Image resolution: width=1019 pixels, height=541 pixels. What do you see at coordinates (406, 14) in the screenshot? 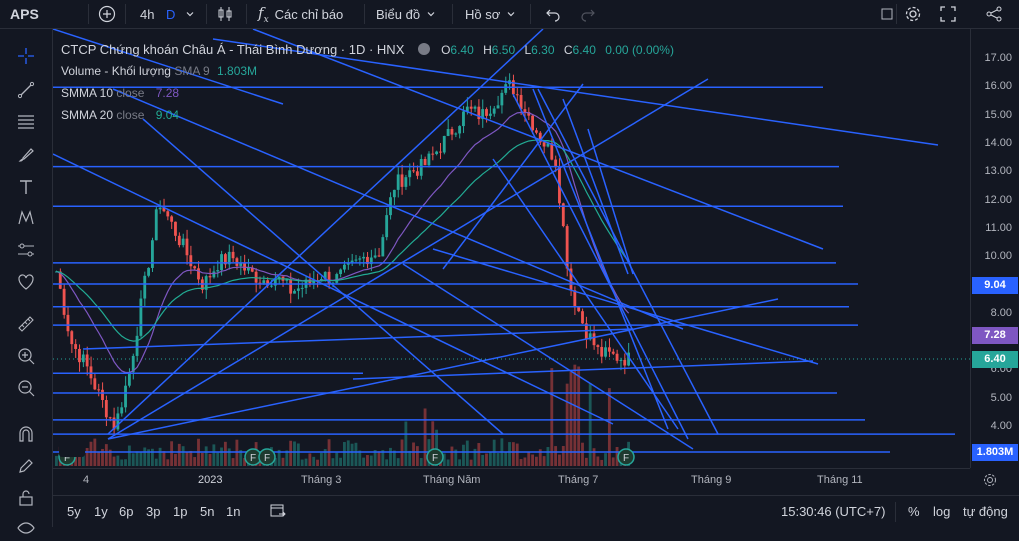
I see `chart-type-button: Biểu đồ` at bounding box center [406, 14].